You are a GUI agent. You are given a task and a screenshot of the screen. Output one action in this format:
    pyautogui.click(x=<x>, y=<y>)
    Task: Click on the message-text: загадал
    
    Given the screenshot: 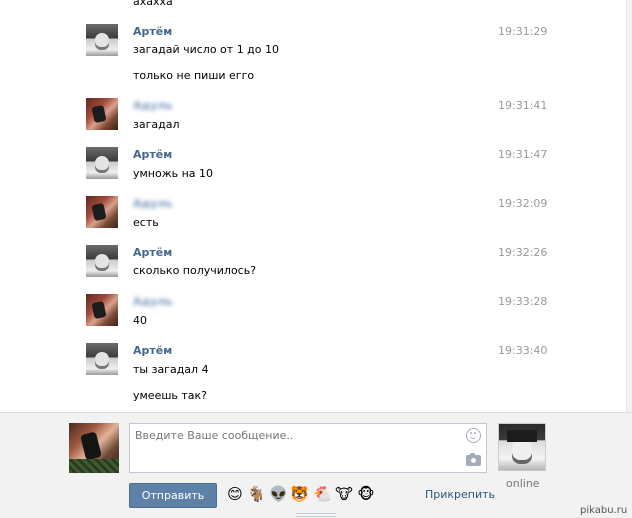 What is the action you would take?
    pyautogui.click(x=156, y=124)
    